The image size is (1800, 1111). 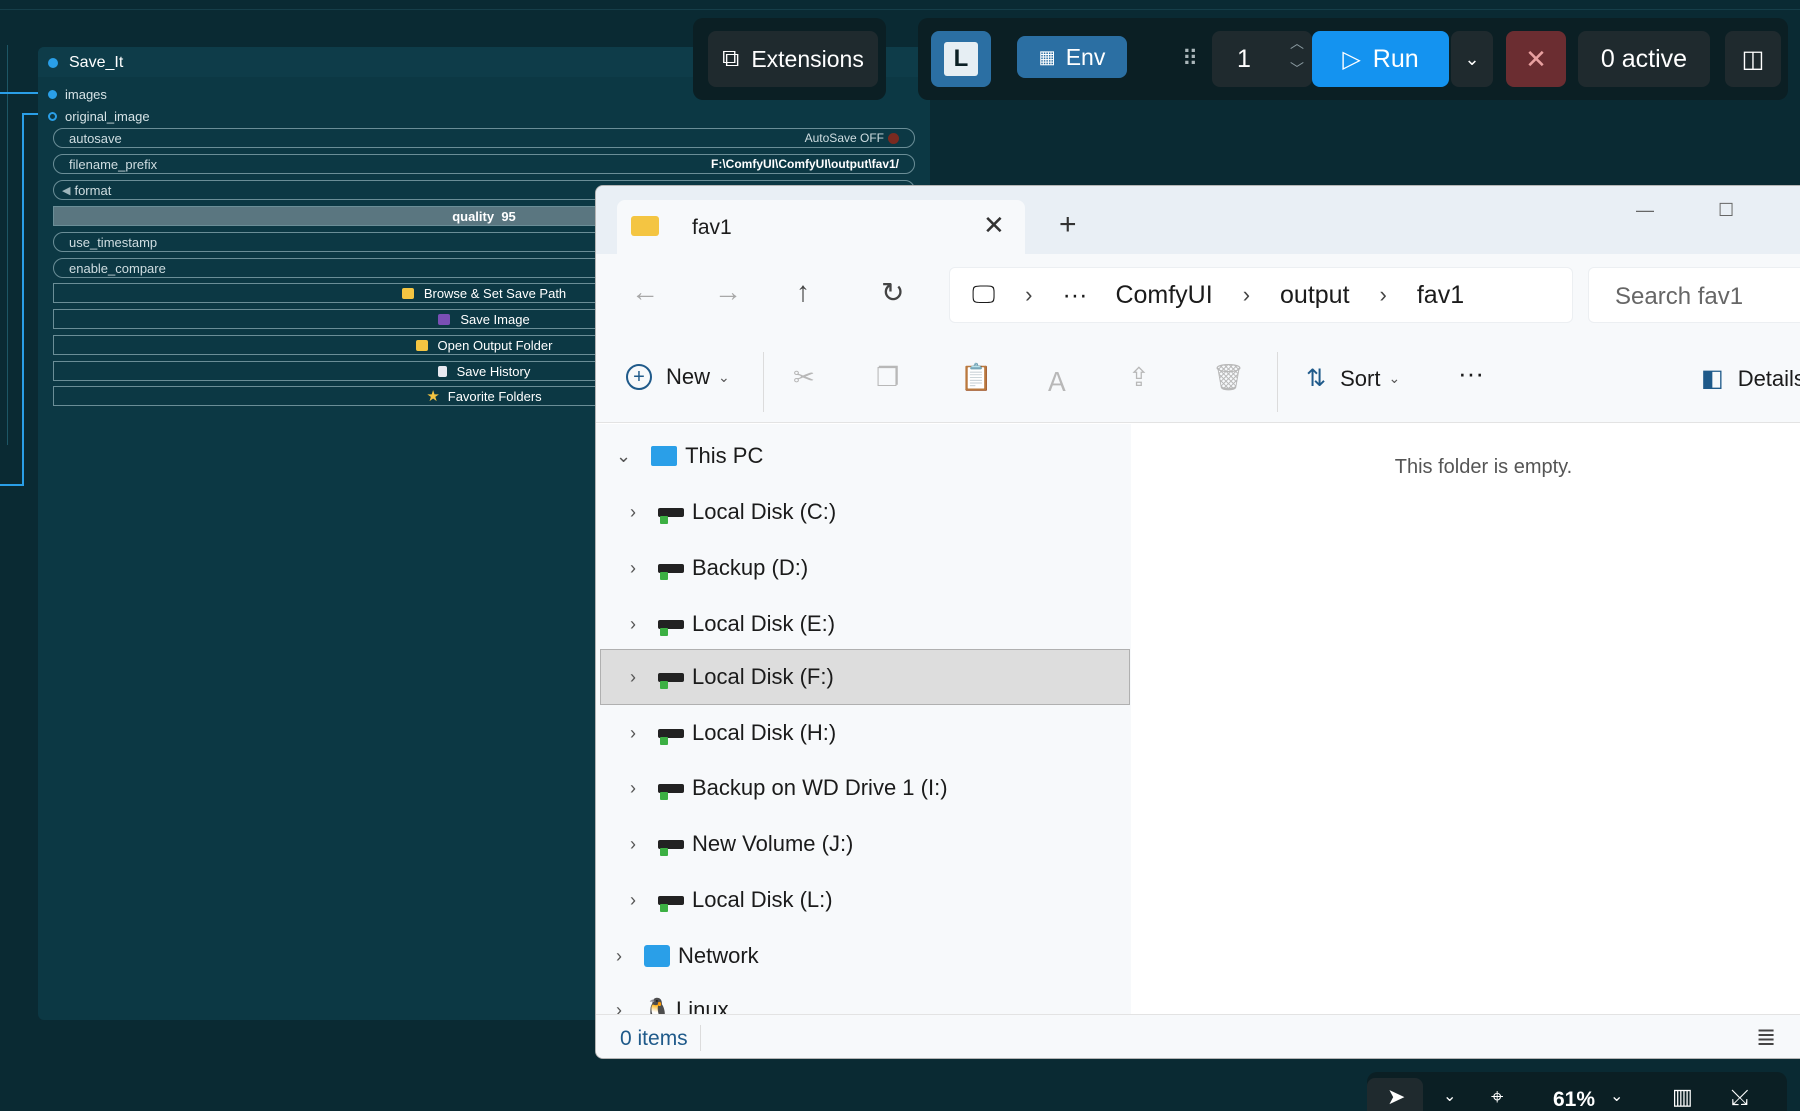 What do you see at coordinates (1750, 378) in the screenshot?
I see `details-pane-button: ◧ Details` at bounding box center [1750, 378].